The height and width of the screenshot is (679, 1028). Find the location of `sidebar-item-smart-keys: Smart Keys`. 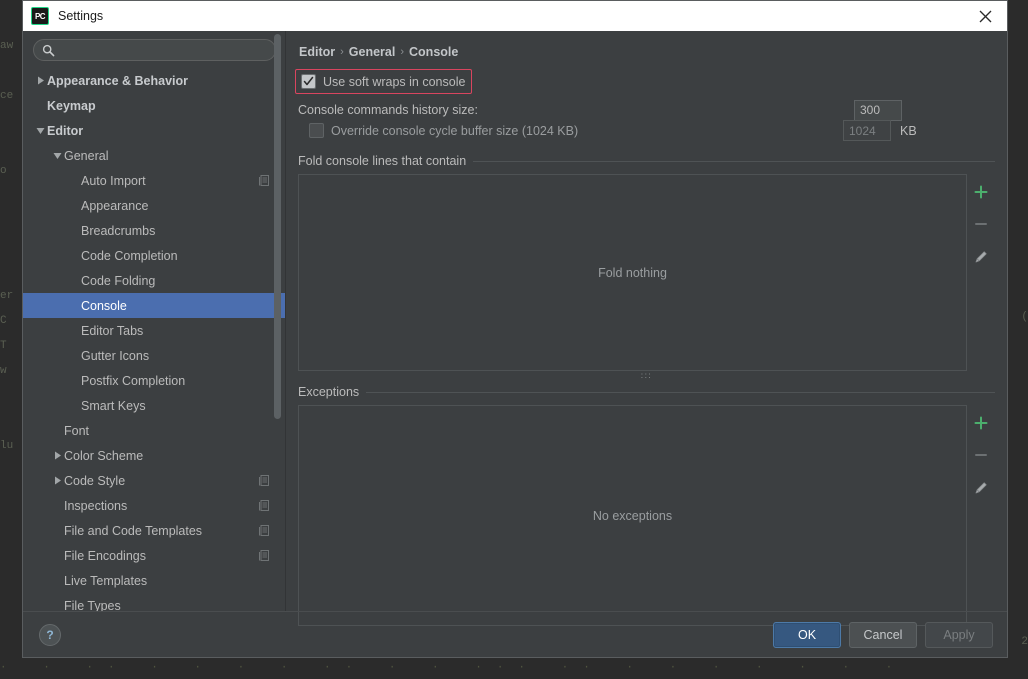

sidebar-item-smart-keys: Smart Keys is located at coordinates (154, 405).